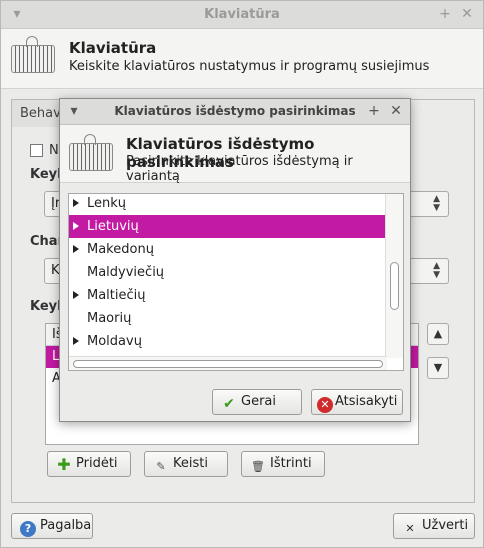 This screenshot has width=484, height=548. I want to click on dialog-title: Klaviatūros išdėstymo pasirinkimas, so click(235, 111).